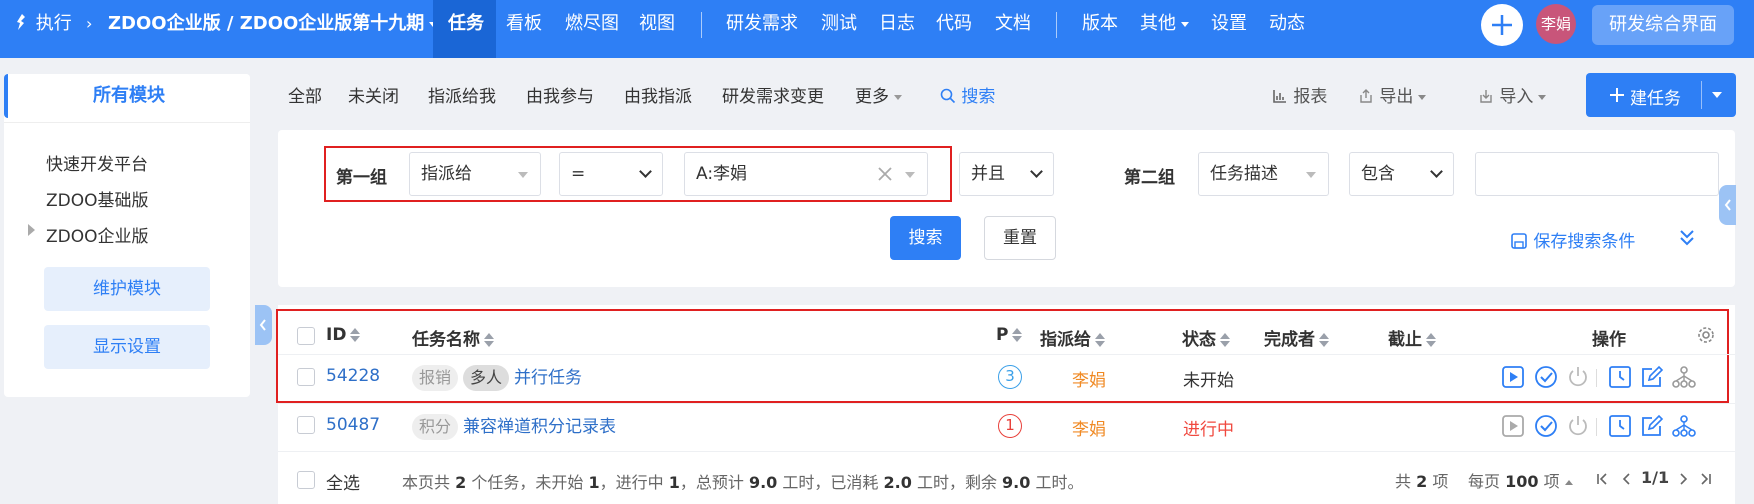 This screenshot has height=504, width=1754. What do you see at coordinates (1727, 205) in the screenshot?
I see `panel-expand-toggle` at bounding box center [1727, 205].